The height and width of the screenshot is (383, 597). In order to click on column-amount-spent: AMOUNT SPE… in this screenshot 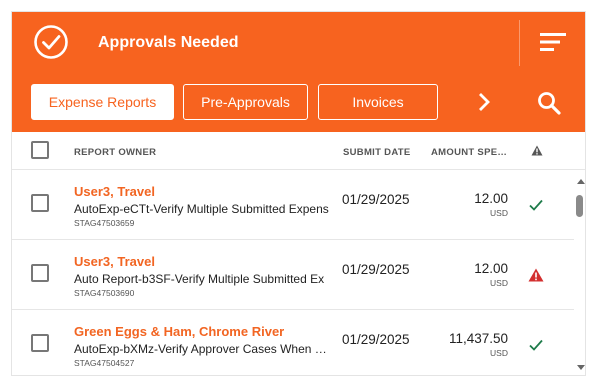, I will do `click(472, 152)`.